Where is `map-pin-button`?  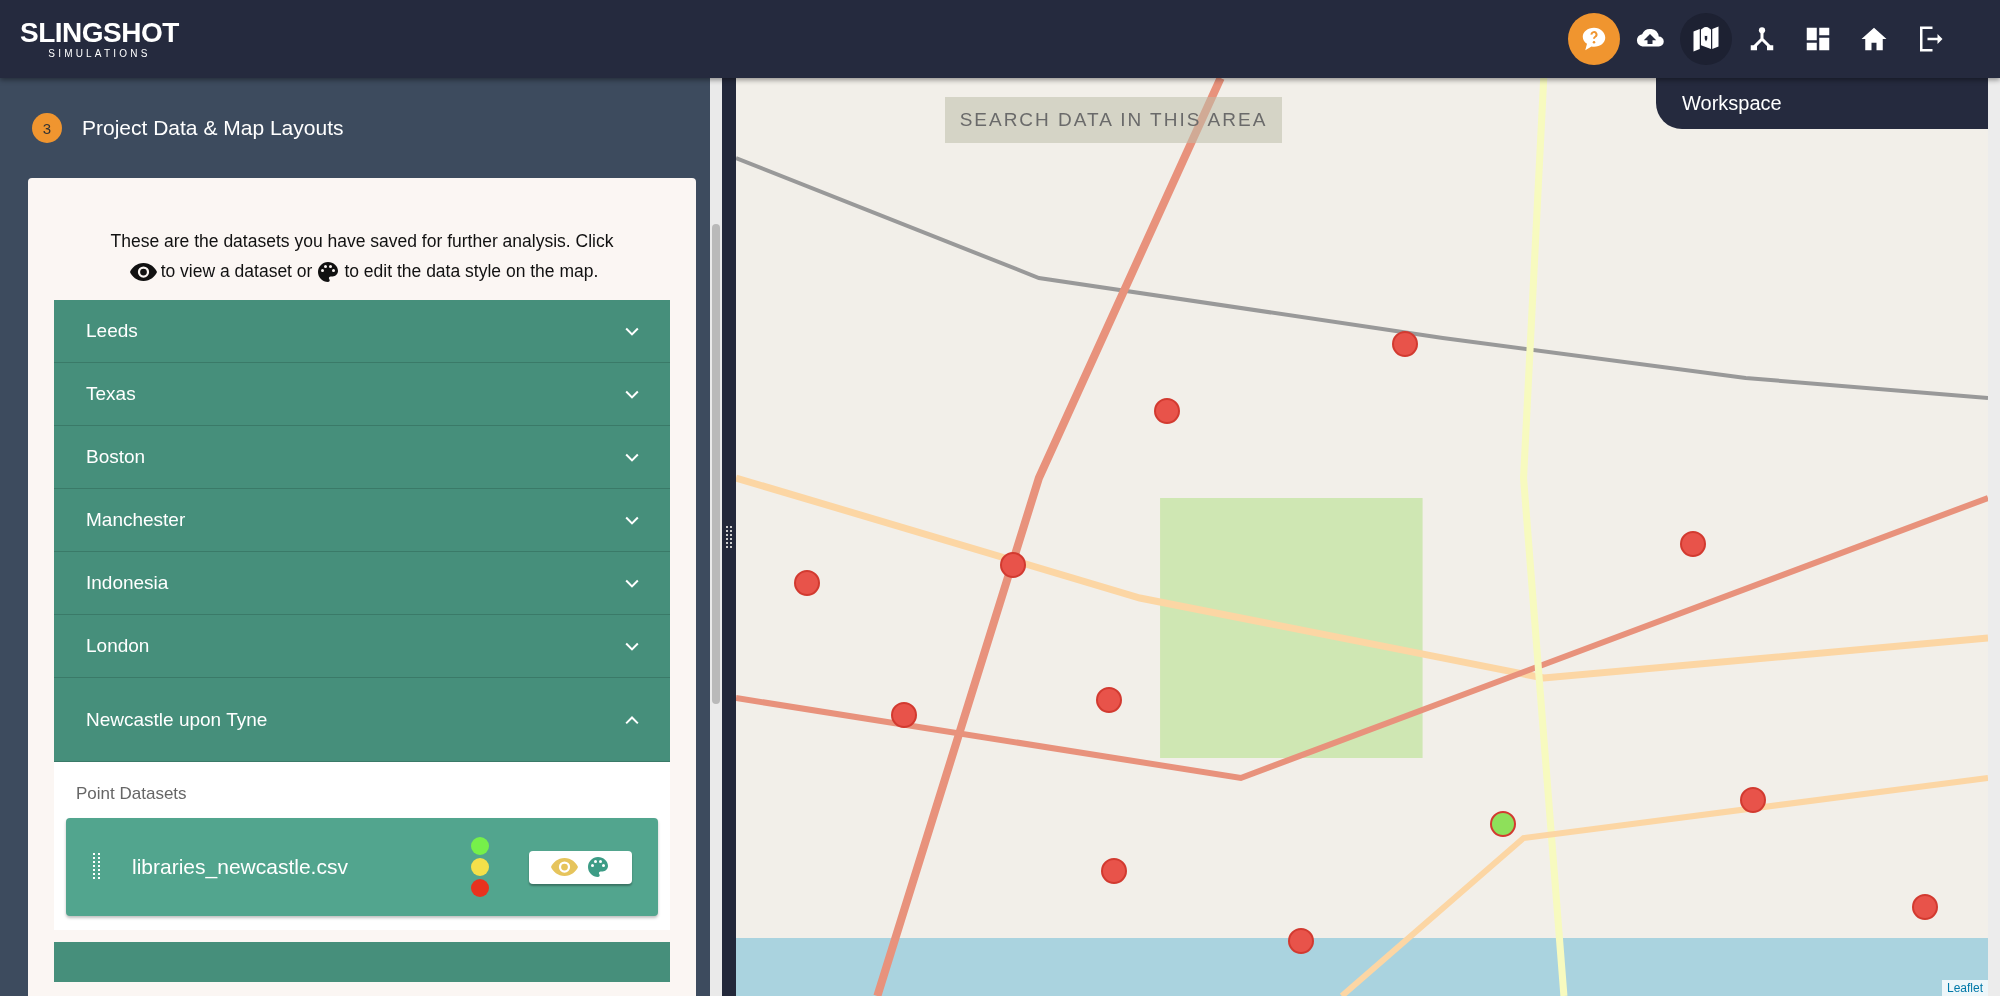
map-pin-button is located at coordinates (1706, 39).